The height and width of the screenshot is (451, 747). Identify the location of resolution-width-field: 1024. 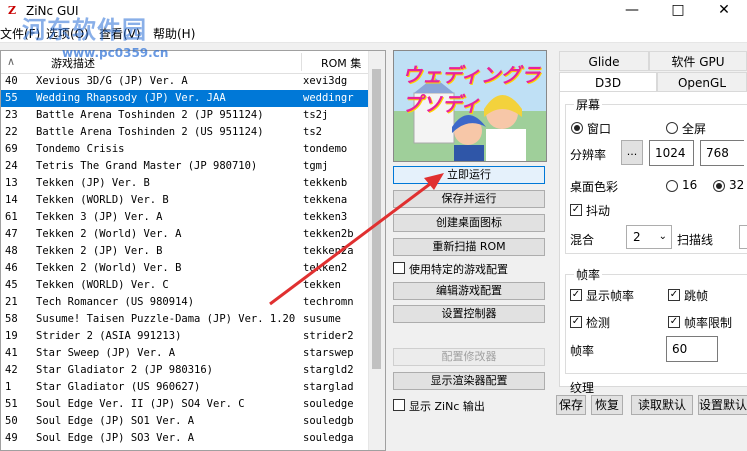
(671, 153).